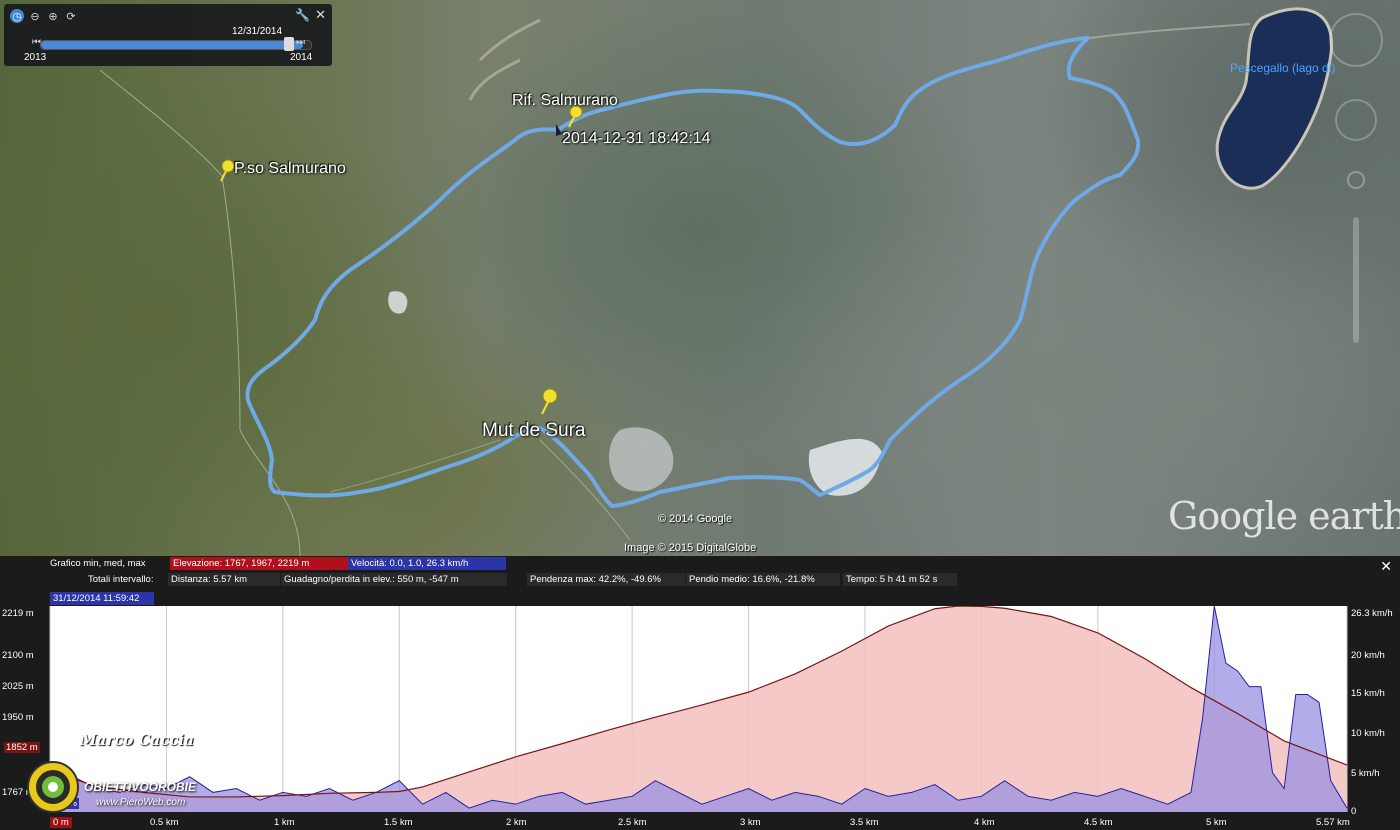 Image resolution: width=1400 pixels, height=830 pixels. I want to click on time-slider-track, so click(176, 45).